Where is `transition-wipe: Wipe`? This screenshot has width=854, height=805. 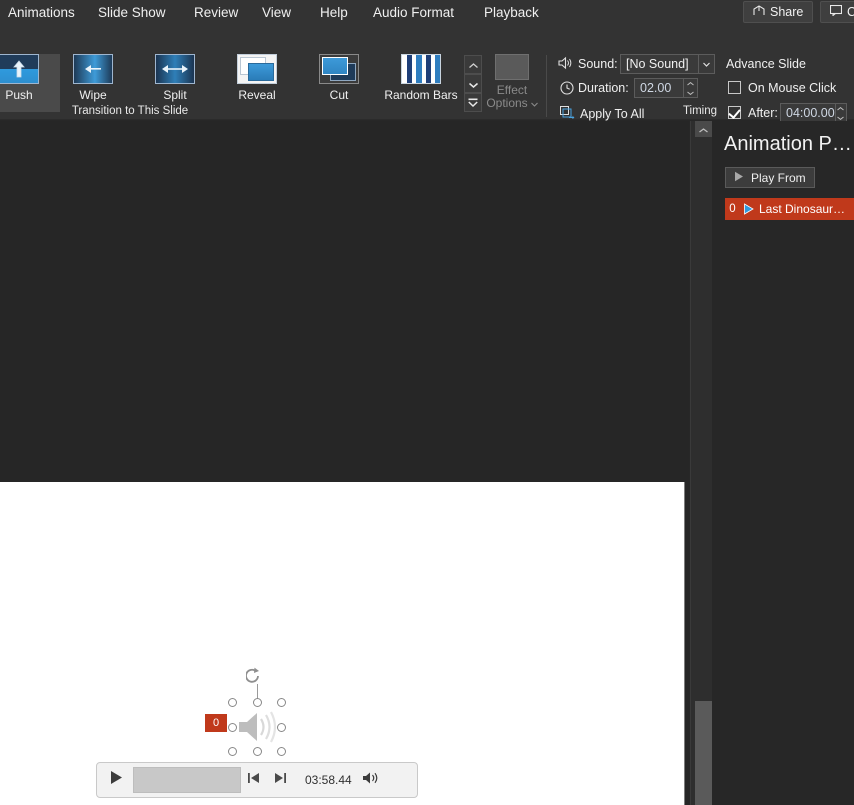
transition-wipe: Wipe is located at coordinates (93, 83).